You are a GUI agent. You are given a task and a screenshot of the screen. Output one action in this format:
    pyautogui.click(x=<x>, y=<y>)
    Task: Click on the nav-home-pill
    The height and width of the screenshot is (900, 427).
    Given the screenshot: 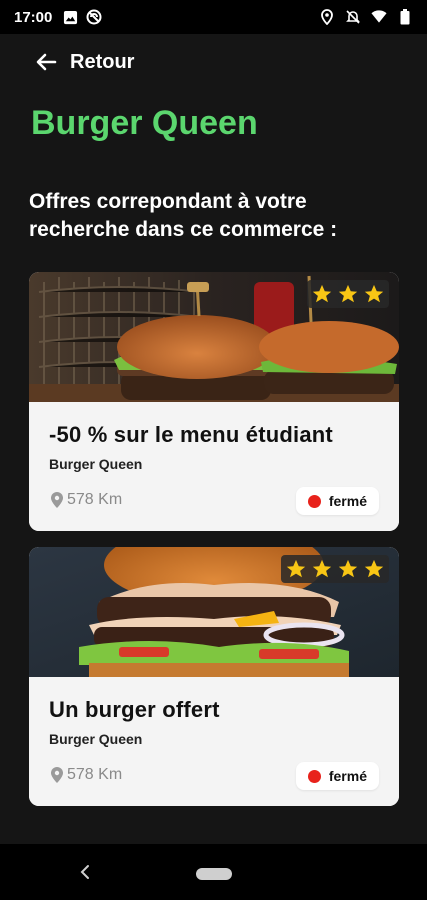 What is the action you would take?
    pyautogui.click(x=214, y=874)
    